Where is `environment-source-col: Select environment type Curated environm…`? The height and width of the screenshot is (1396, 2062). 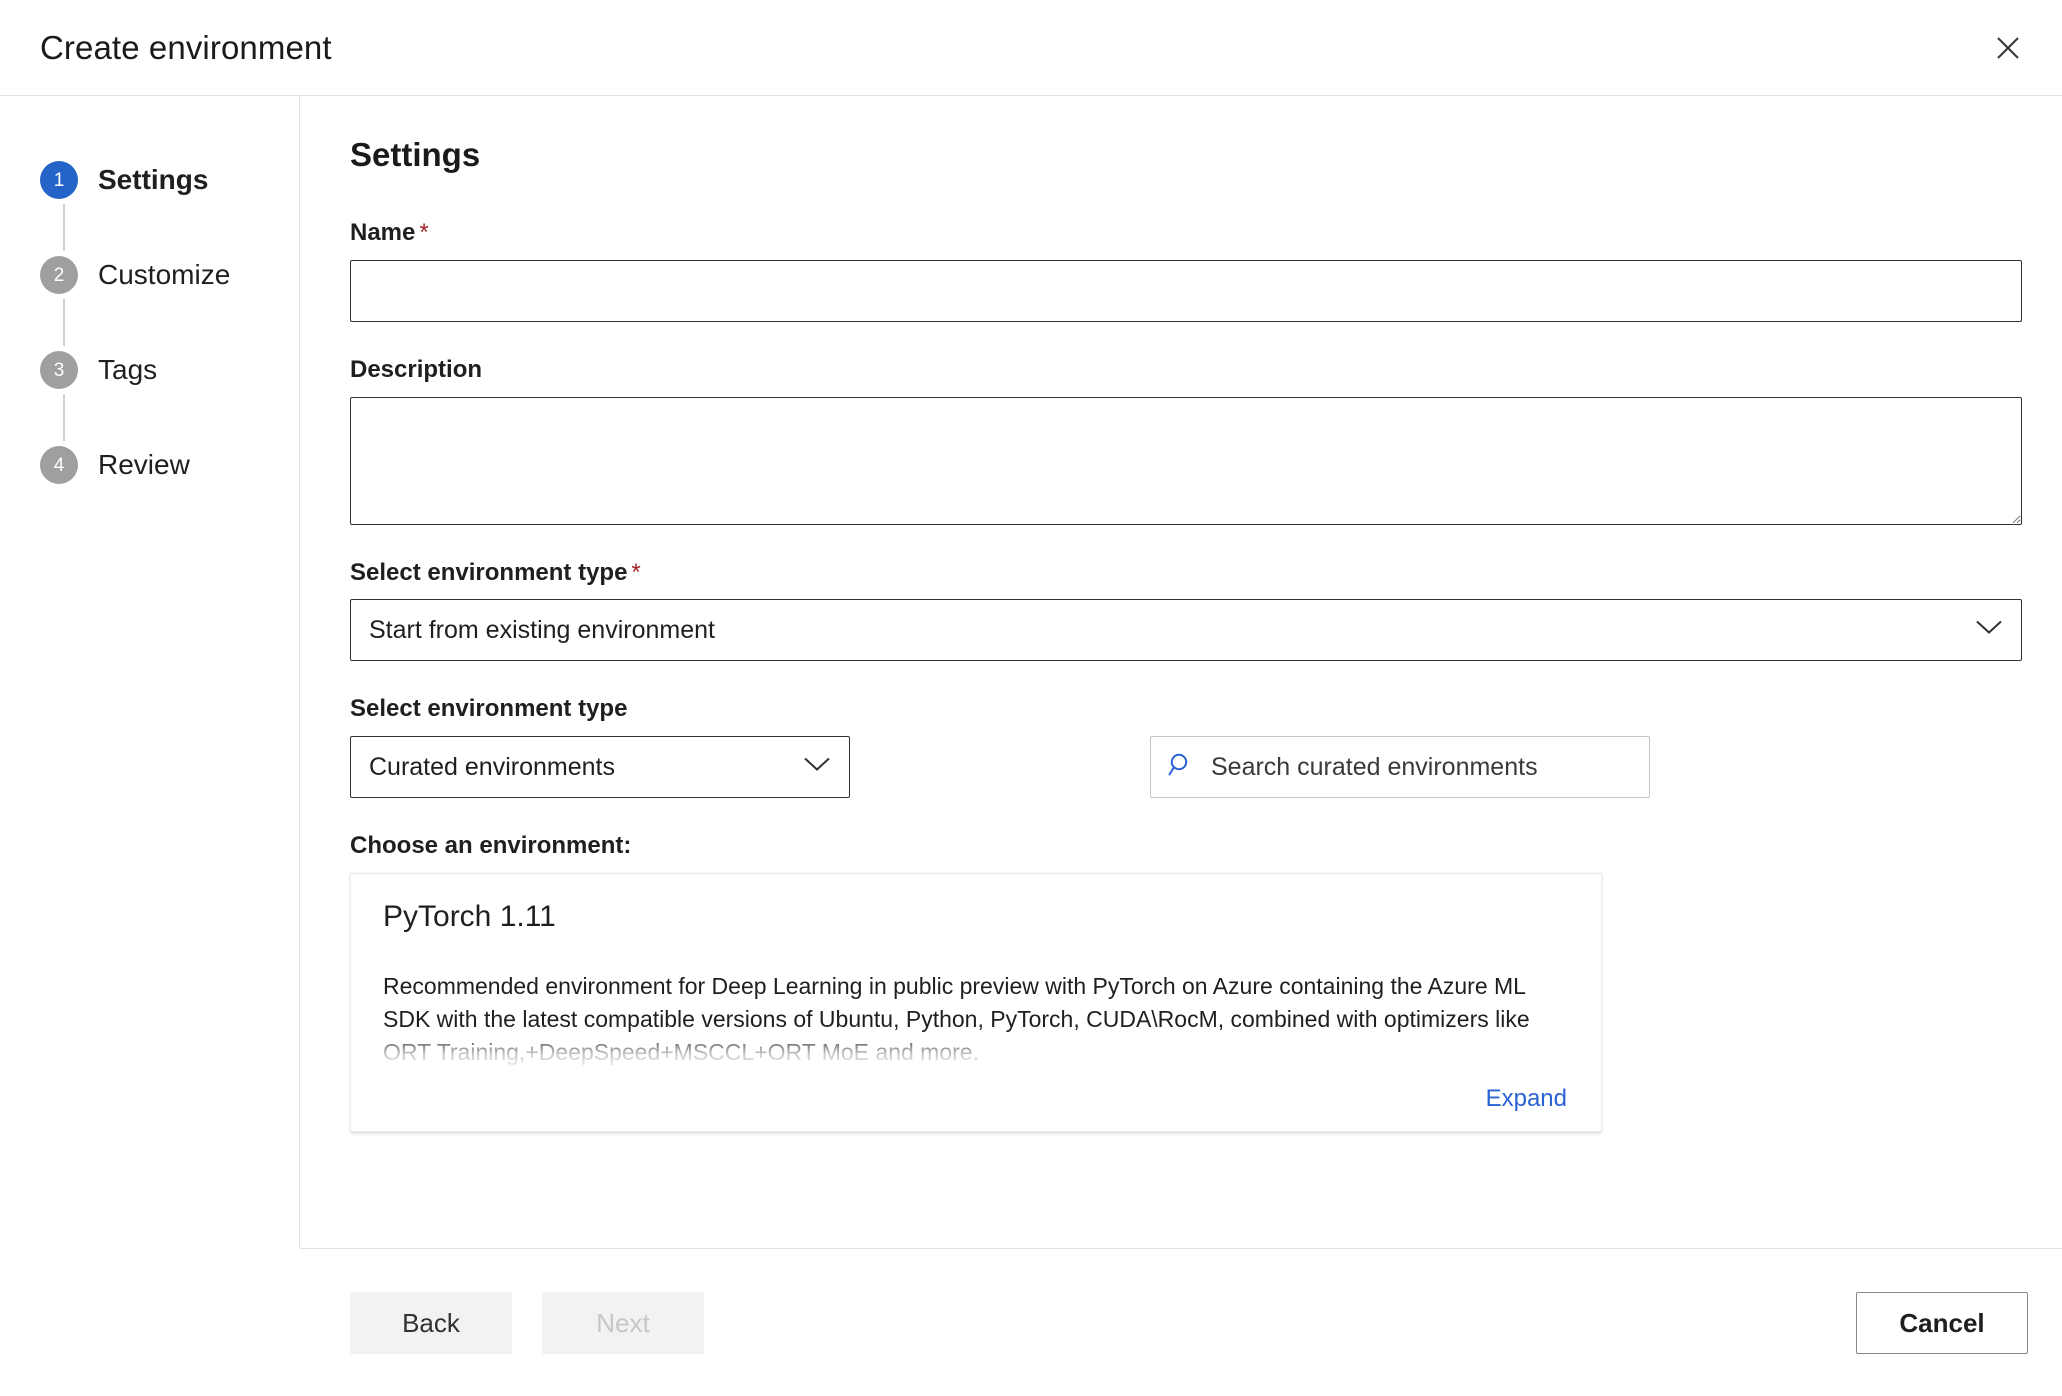 environment-source-col: Select environment type Curated environm… is located at coordinates (600, 747).